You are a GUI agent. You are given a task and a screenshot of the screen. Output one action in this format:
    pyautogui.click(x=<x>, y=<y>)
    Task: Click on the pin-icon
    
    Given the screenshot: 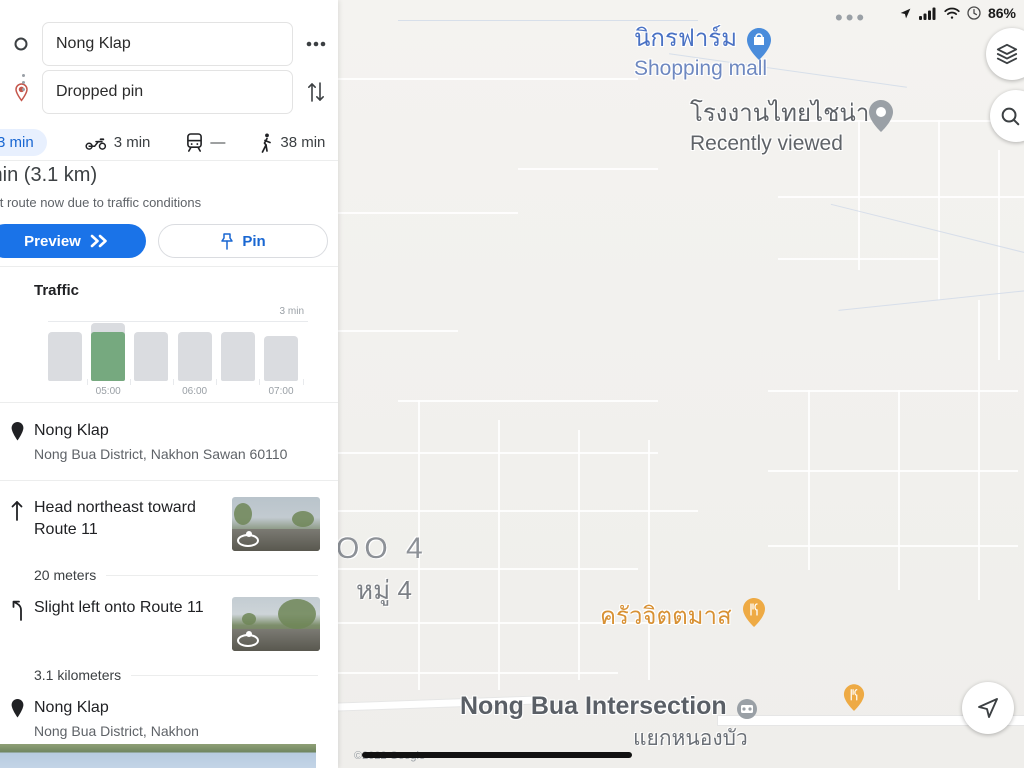 What is the action you would take?
    pyautogui.click(x=227, y=241)
    